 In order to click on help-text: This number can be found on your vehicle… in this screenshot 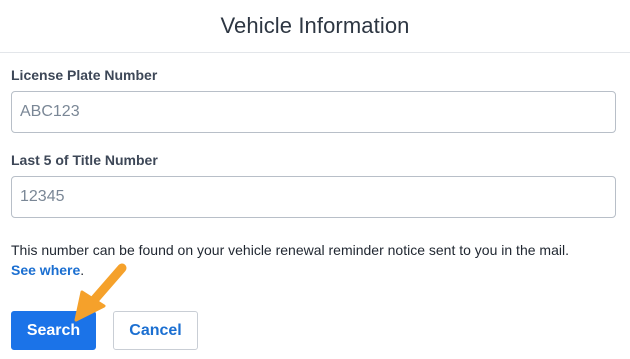, I will do `click(317, 260)`.